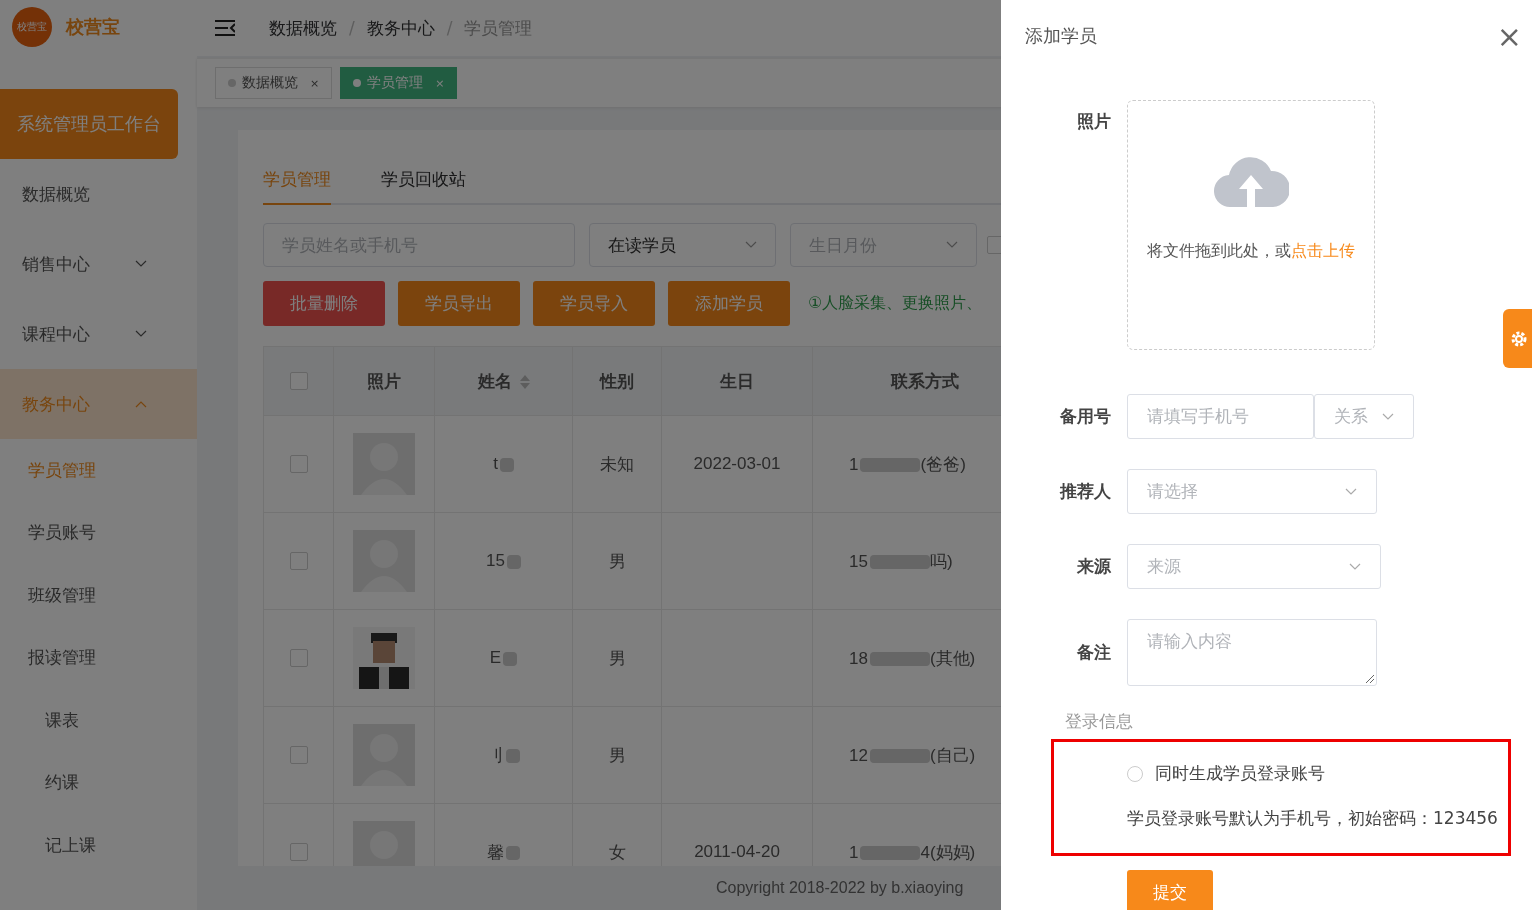  What do you see at coordinates (98, 657) in the screenshot?
I see `sidebar-subitem: 报读管理` at bounding box center [98, 657].